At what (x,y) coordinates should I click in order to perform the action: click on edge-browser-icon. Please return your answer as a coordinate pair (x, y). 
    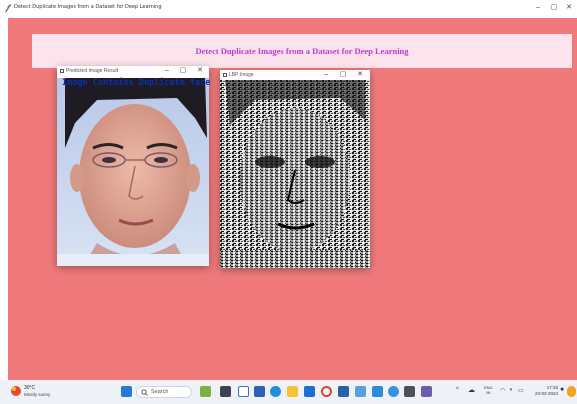
    Looking at the image, I should click on (275, 391).